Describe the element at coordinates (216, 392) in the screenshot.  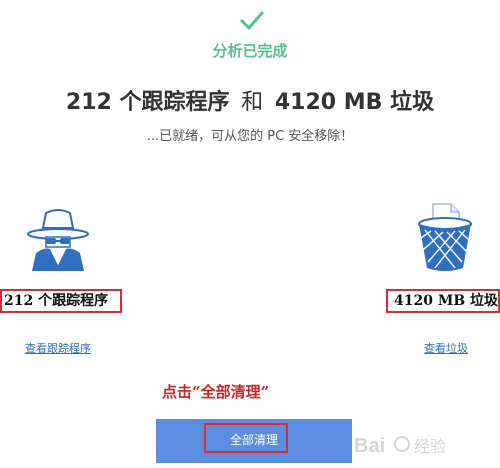
I see `click-annotation: 点击“全部清理”` at that location.